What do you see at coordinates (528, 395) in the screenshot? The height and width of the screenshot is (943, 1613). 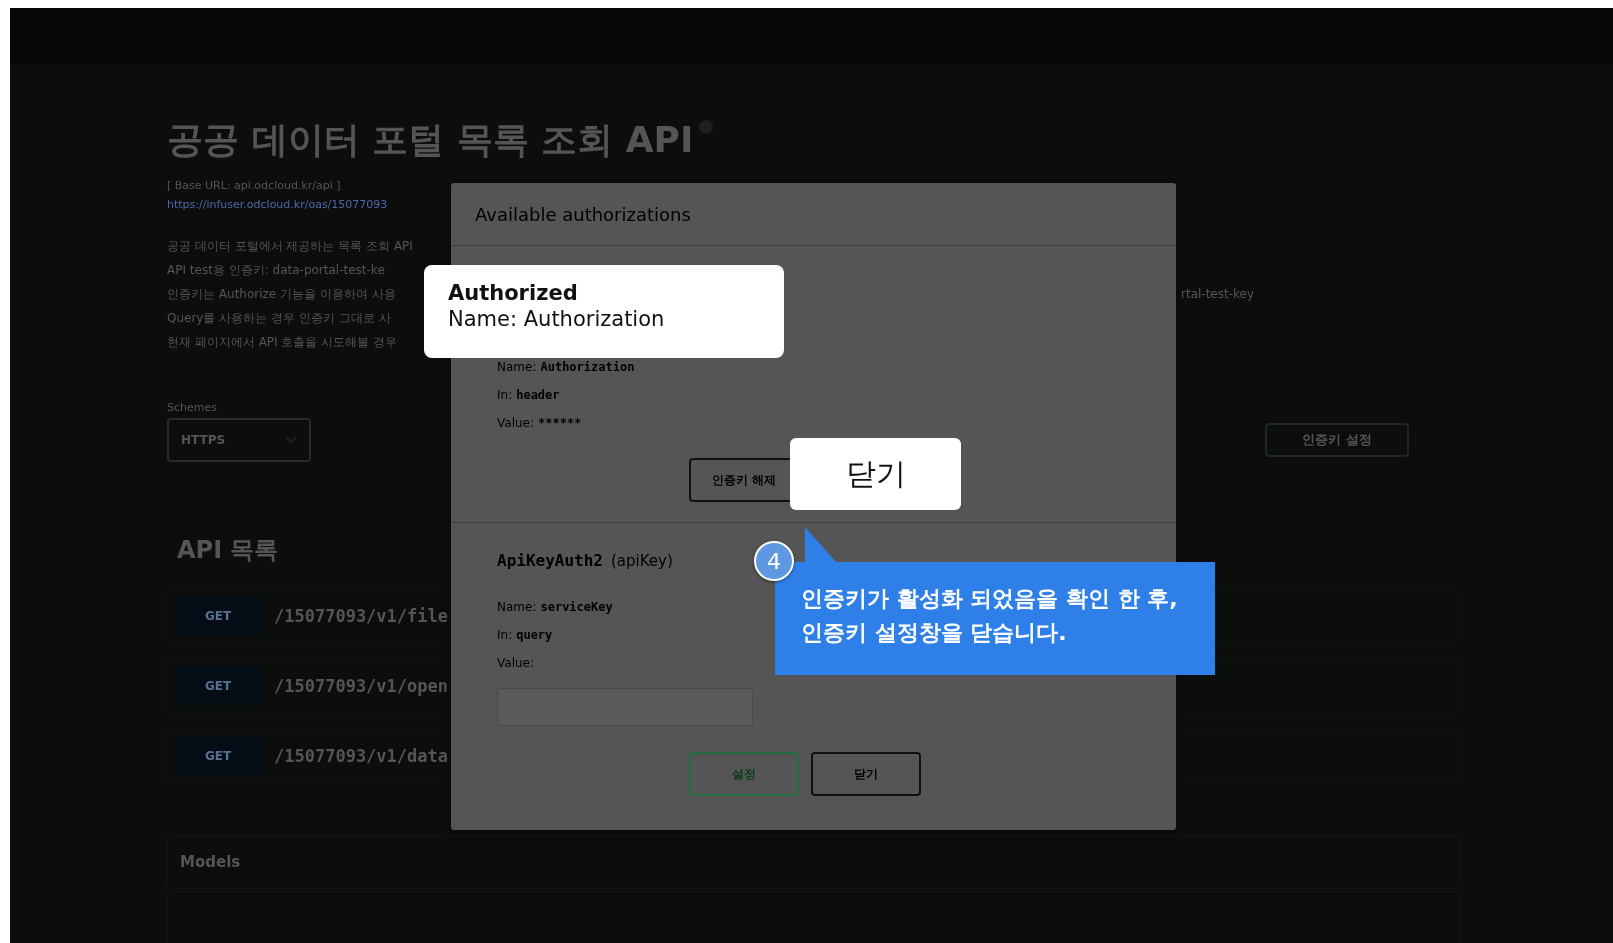 I see `auth-field: In: header` at bounding box center [528, 395].